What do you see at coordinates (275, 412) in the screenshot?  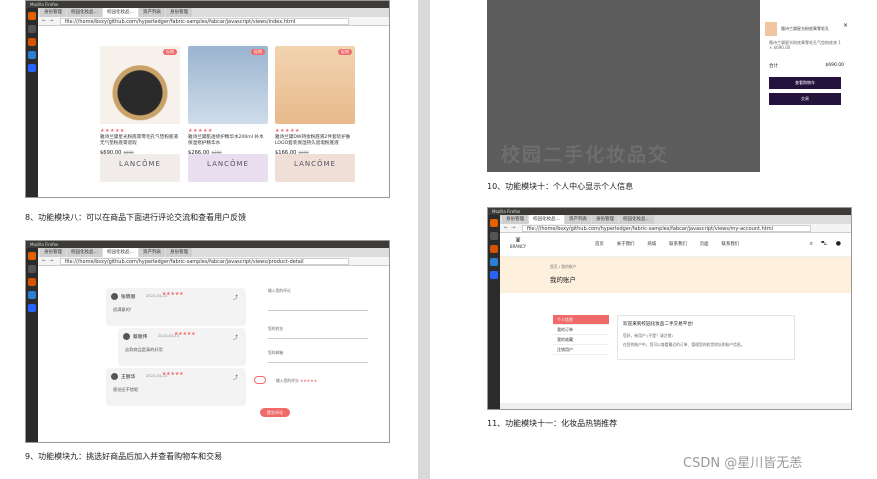 I see `submit-comment-button: 提交评论` at bounding box center [275, 412].